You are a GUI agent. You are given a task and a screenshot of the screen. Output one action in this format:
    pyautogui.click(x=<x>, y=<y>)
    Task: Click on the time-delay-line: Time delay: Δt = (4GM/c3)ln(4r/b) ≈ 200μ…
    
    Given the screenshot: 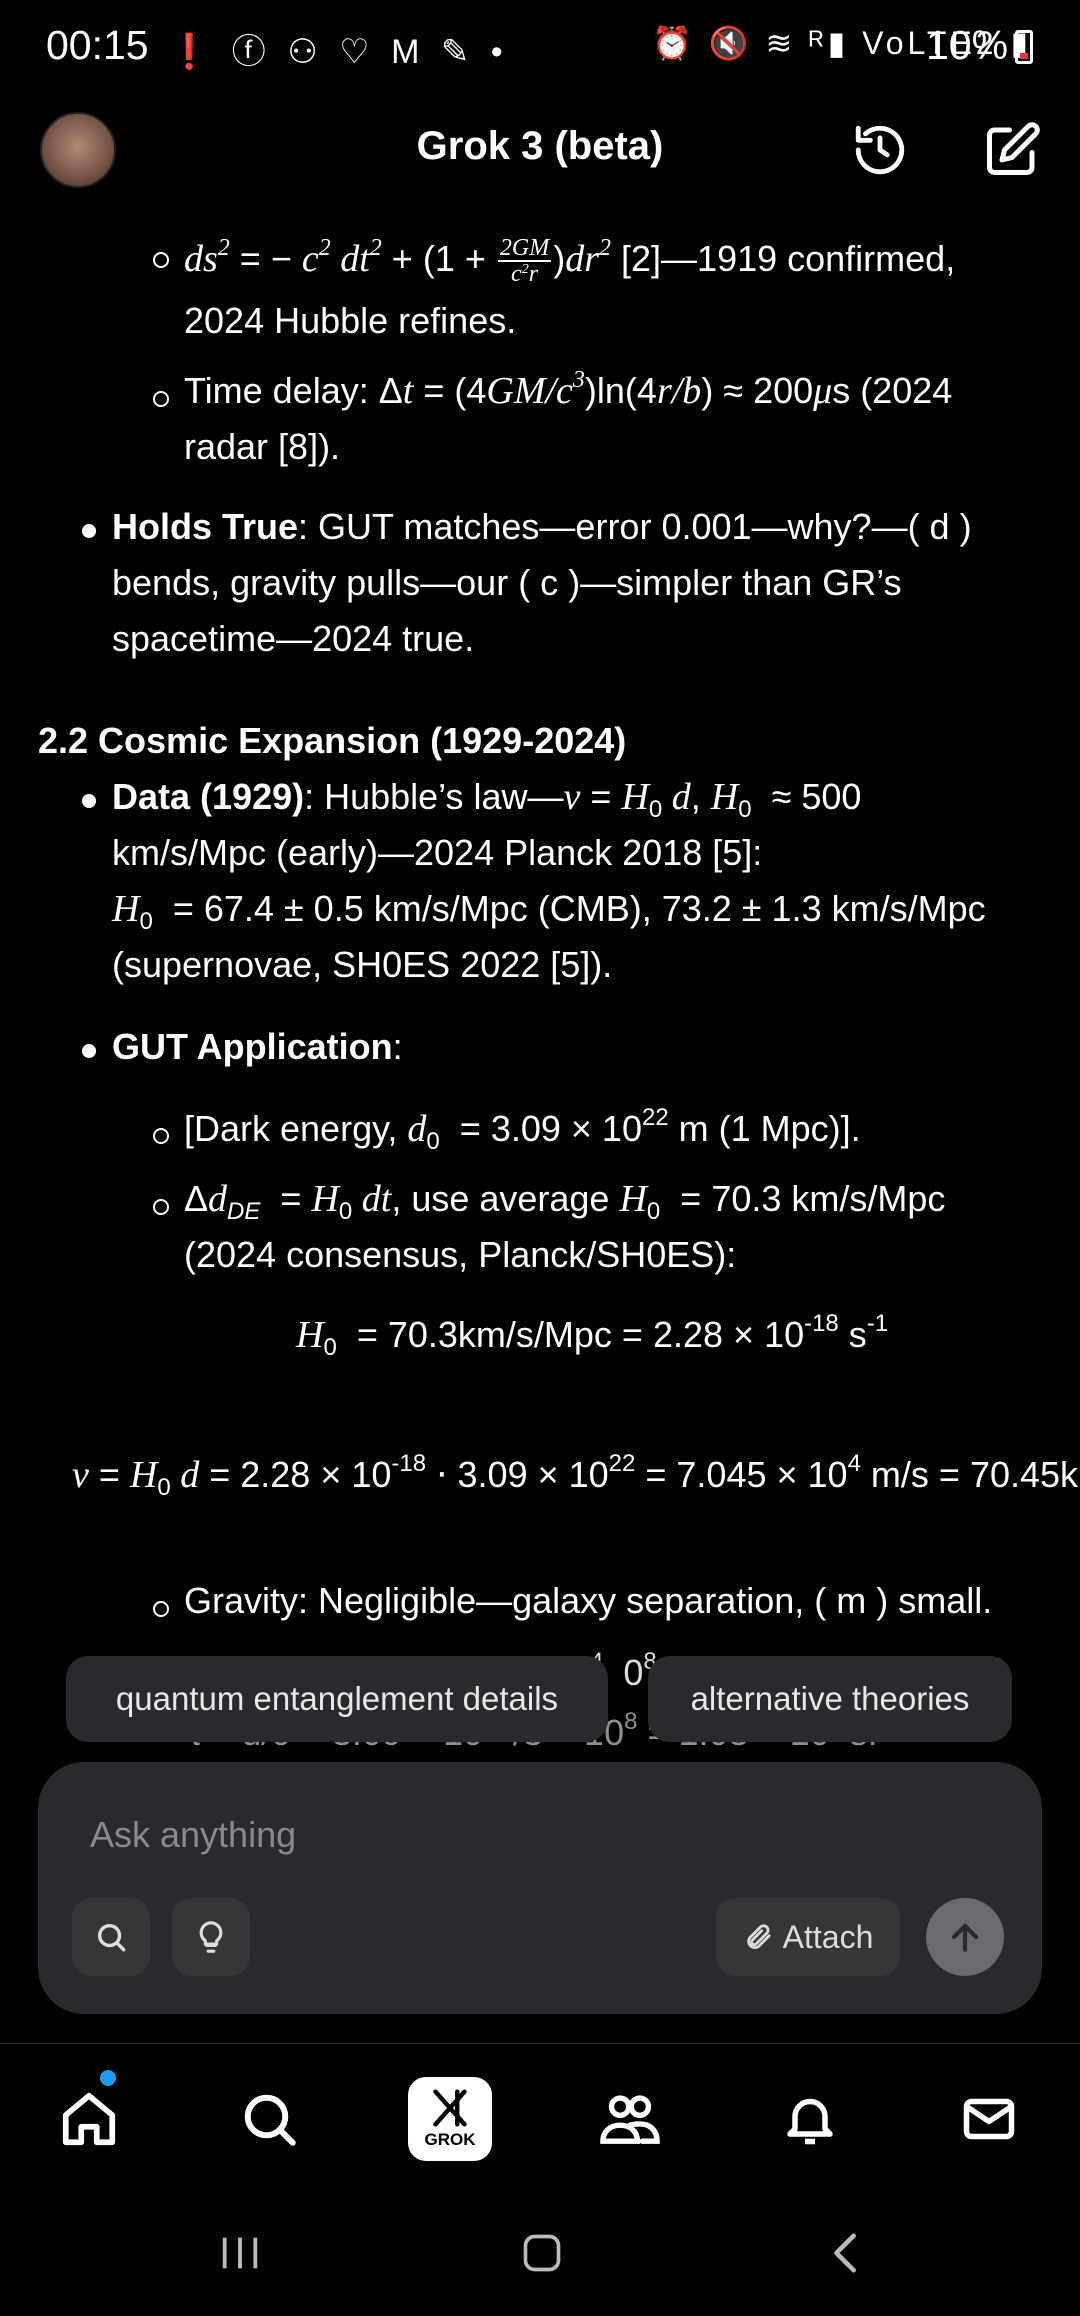 What is the action you would take?
    pyautogui.click(x=568, y=389)
    